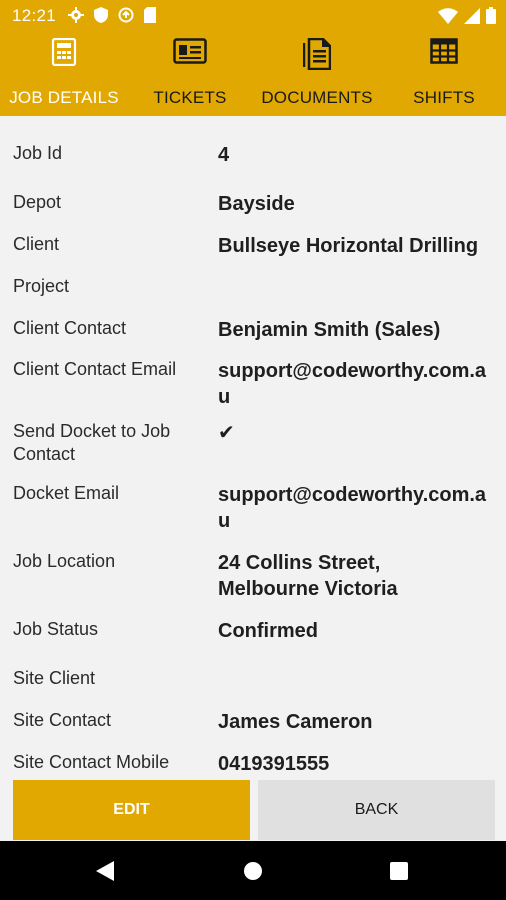 The height and width of the screenshot is (900, 506). I want to click on nav-back-icon, so click(105, 870).